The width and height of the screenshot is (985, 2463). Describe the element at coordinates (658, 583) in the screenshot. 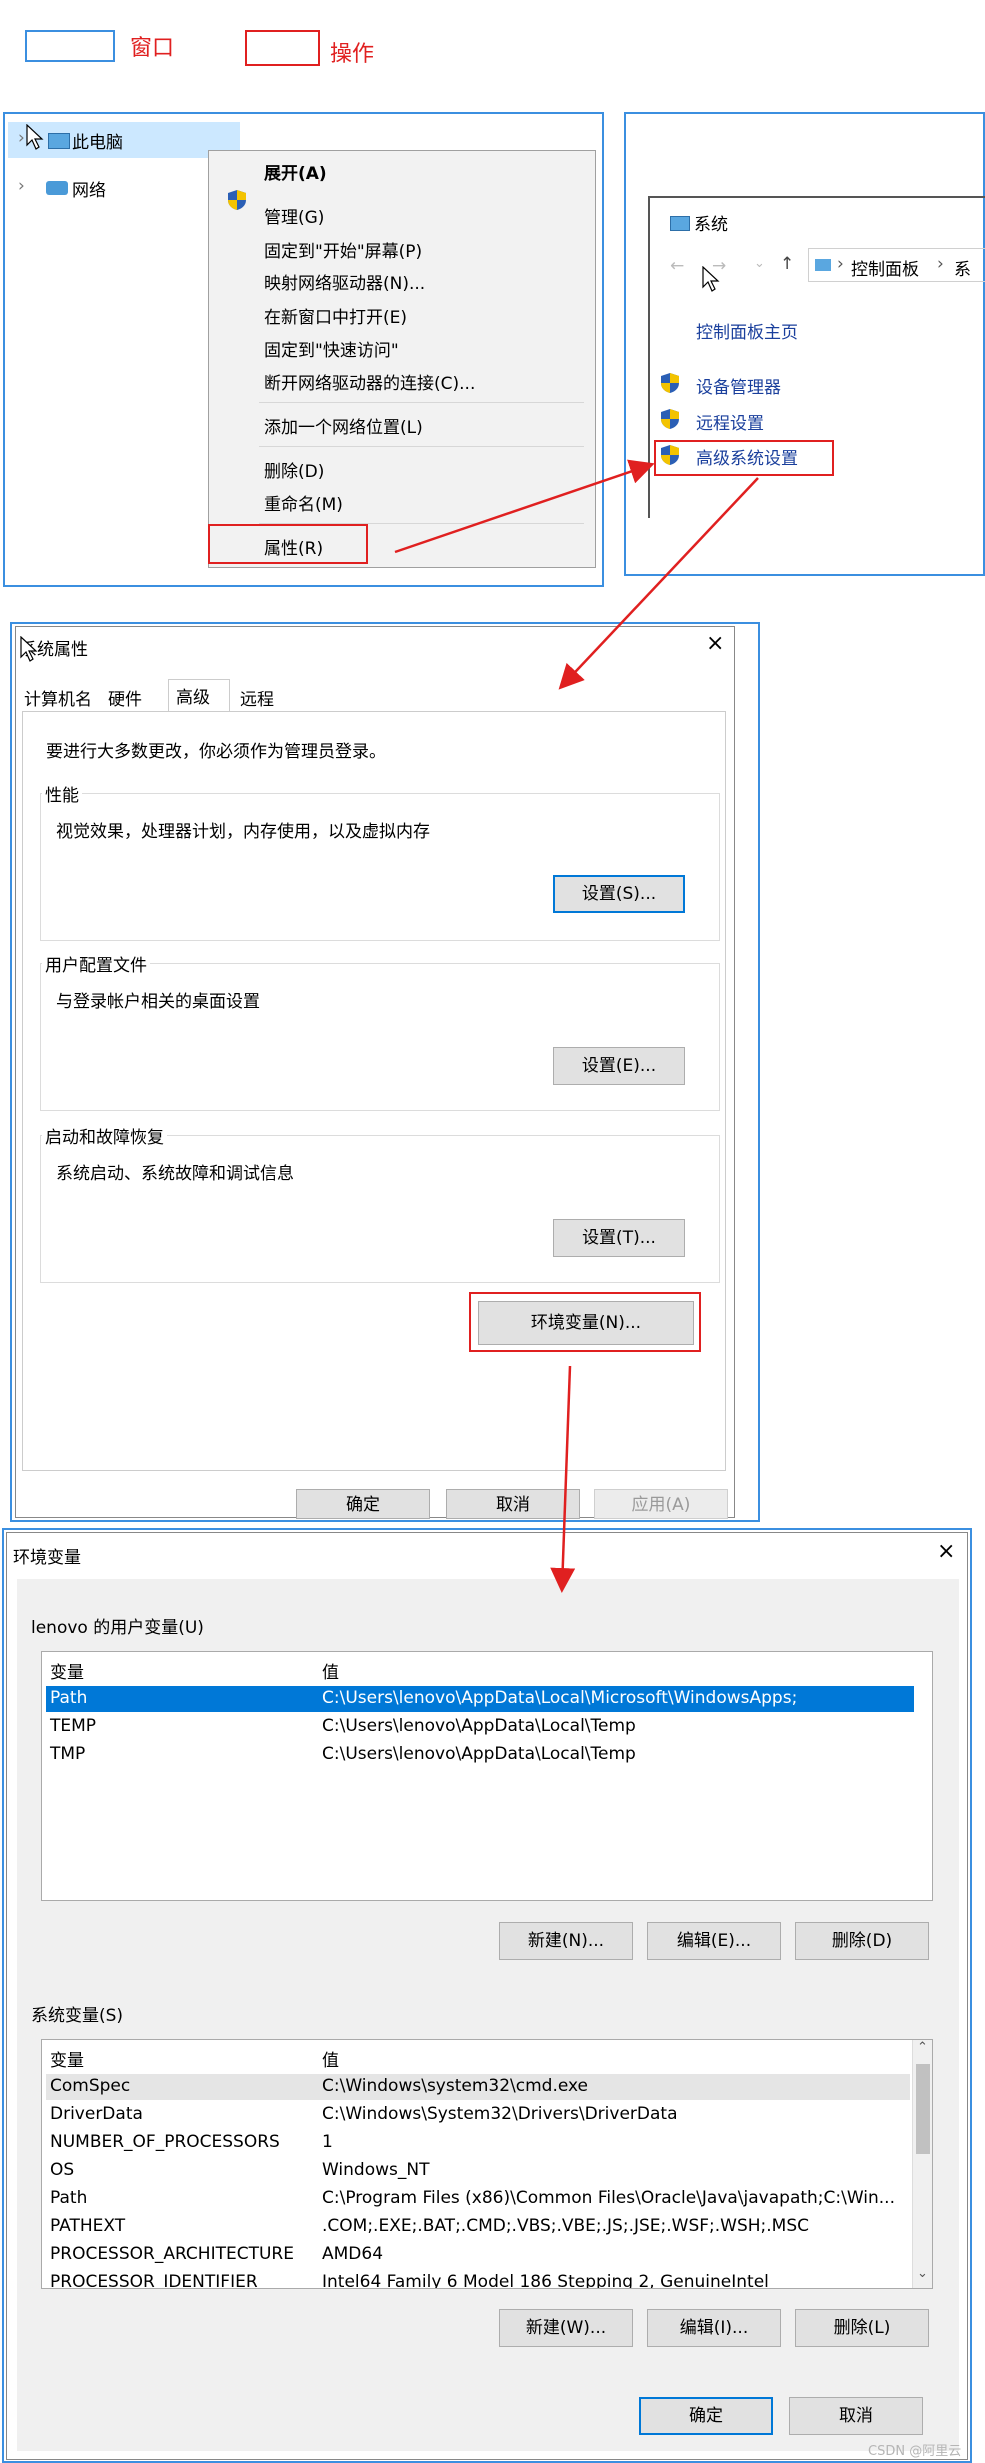

I see `arrow-advanced-to-sysprops` at that location.